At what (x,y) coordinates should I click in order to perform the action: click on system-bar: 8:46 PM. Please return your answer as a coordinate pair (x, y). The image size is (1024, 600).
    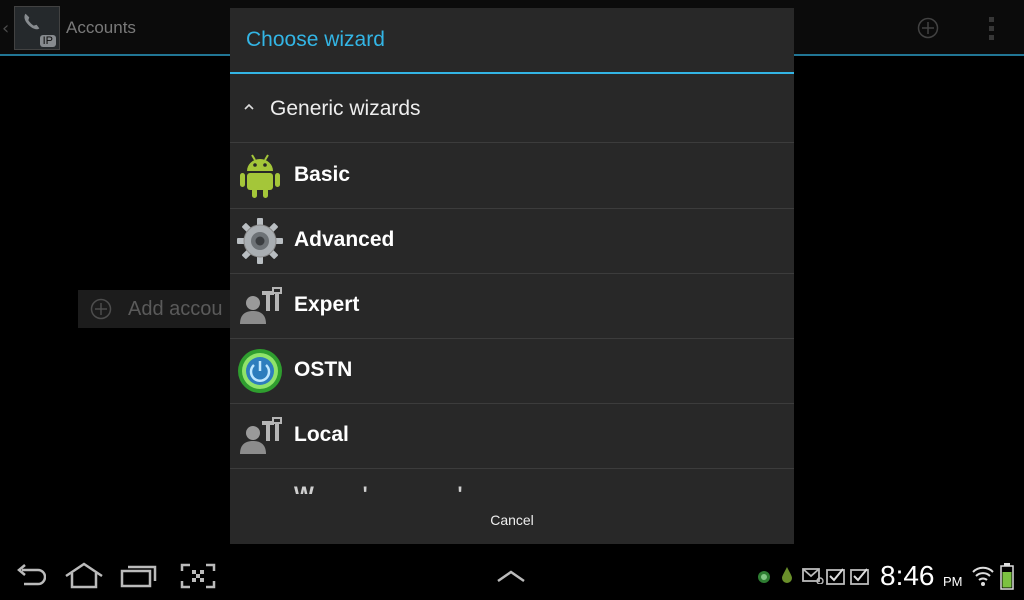
    Looking at the image, I should click on (512, 576).